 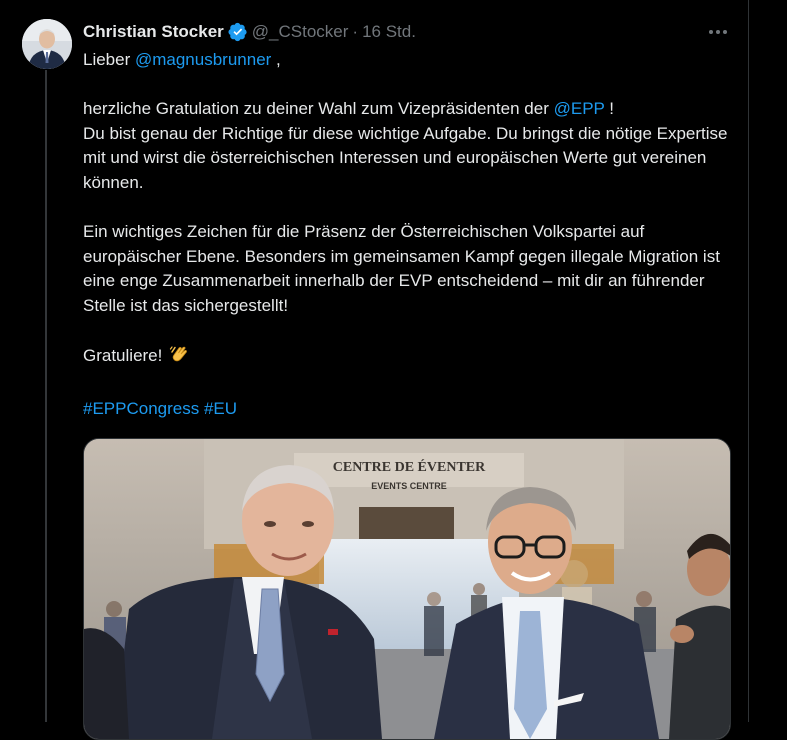 What do you see at coordinates (249, 32) in the screenshot?
I see `tweet-header: Christian Stocker @_CStocker · 16 Std.` at bounding box center [249, 32].